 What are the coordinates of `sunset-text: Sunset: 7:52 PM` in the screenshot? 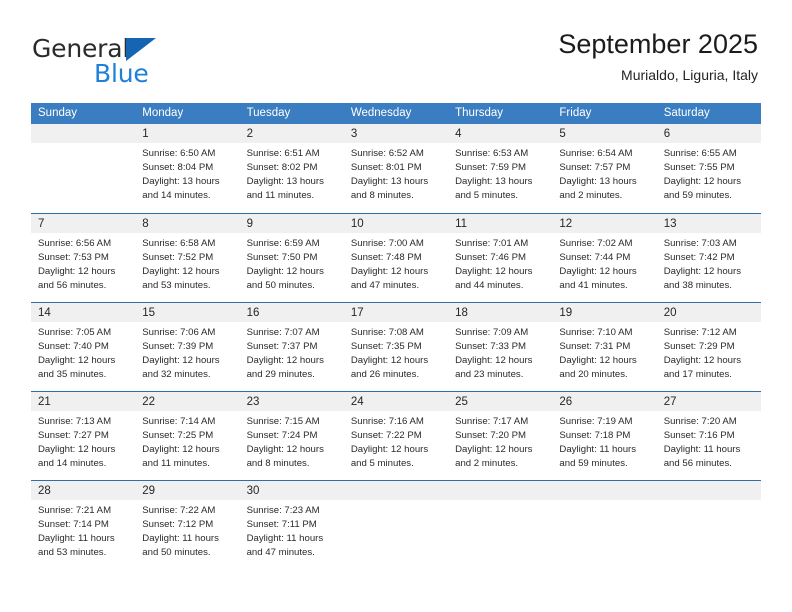 It's located at (178, 258).